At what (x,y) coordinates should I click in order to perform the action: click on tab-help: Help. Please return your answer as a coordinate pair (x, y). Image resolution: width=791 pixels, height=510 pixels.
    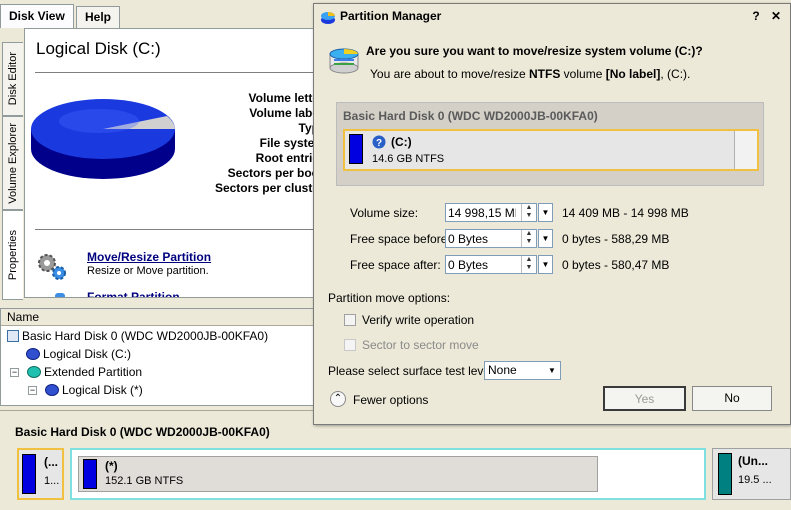
    Looking at the image, I should click on (98, 17).